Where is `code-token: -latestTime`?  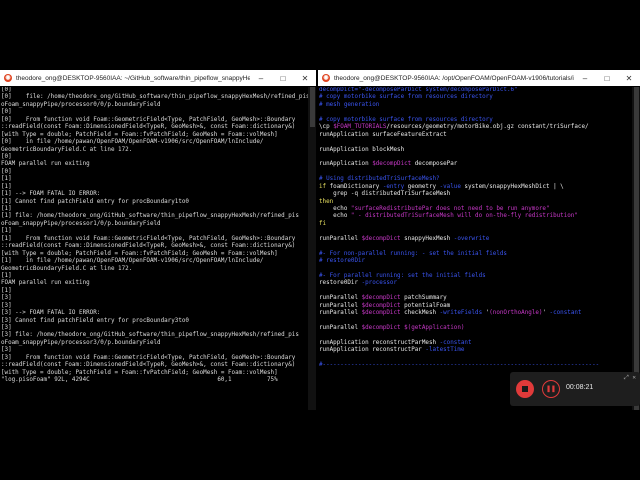
code-token: -latestTime is located at coordinates (445, 350).